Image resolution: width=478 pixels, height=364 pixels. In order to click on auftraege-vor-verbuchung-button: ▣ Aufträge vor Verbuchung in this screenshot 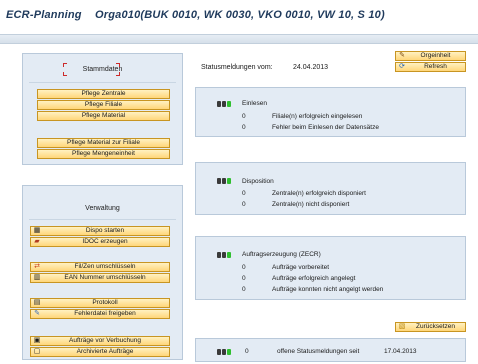, I will do `click(100, 341)`.